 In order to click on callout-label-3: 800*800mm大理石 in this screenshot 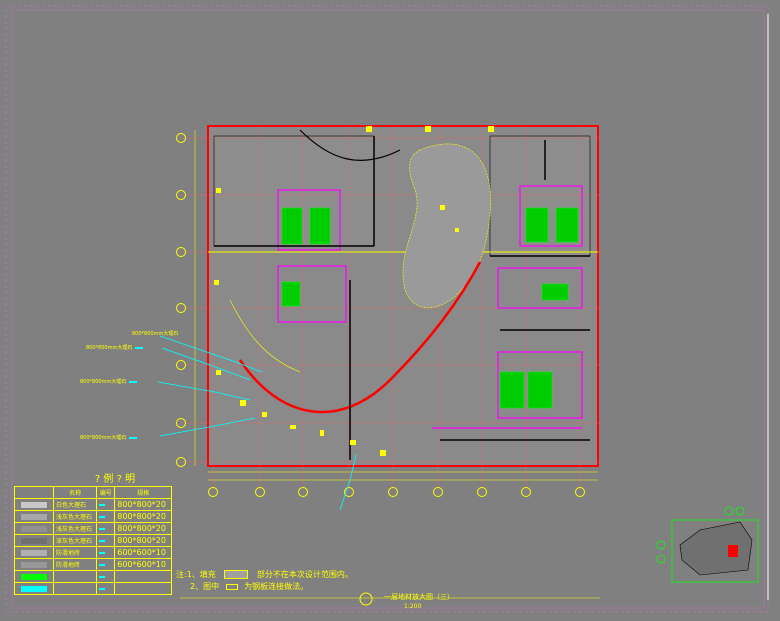, I will do `click(109, 381)`.